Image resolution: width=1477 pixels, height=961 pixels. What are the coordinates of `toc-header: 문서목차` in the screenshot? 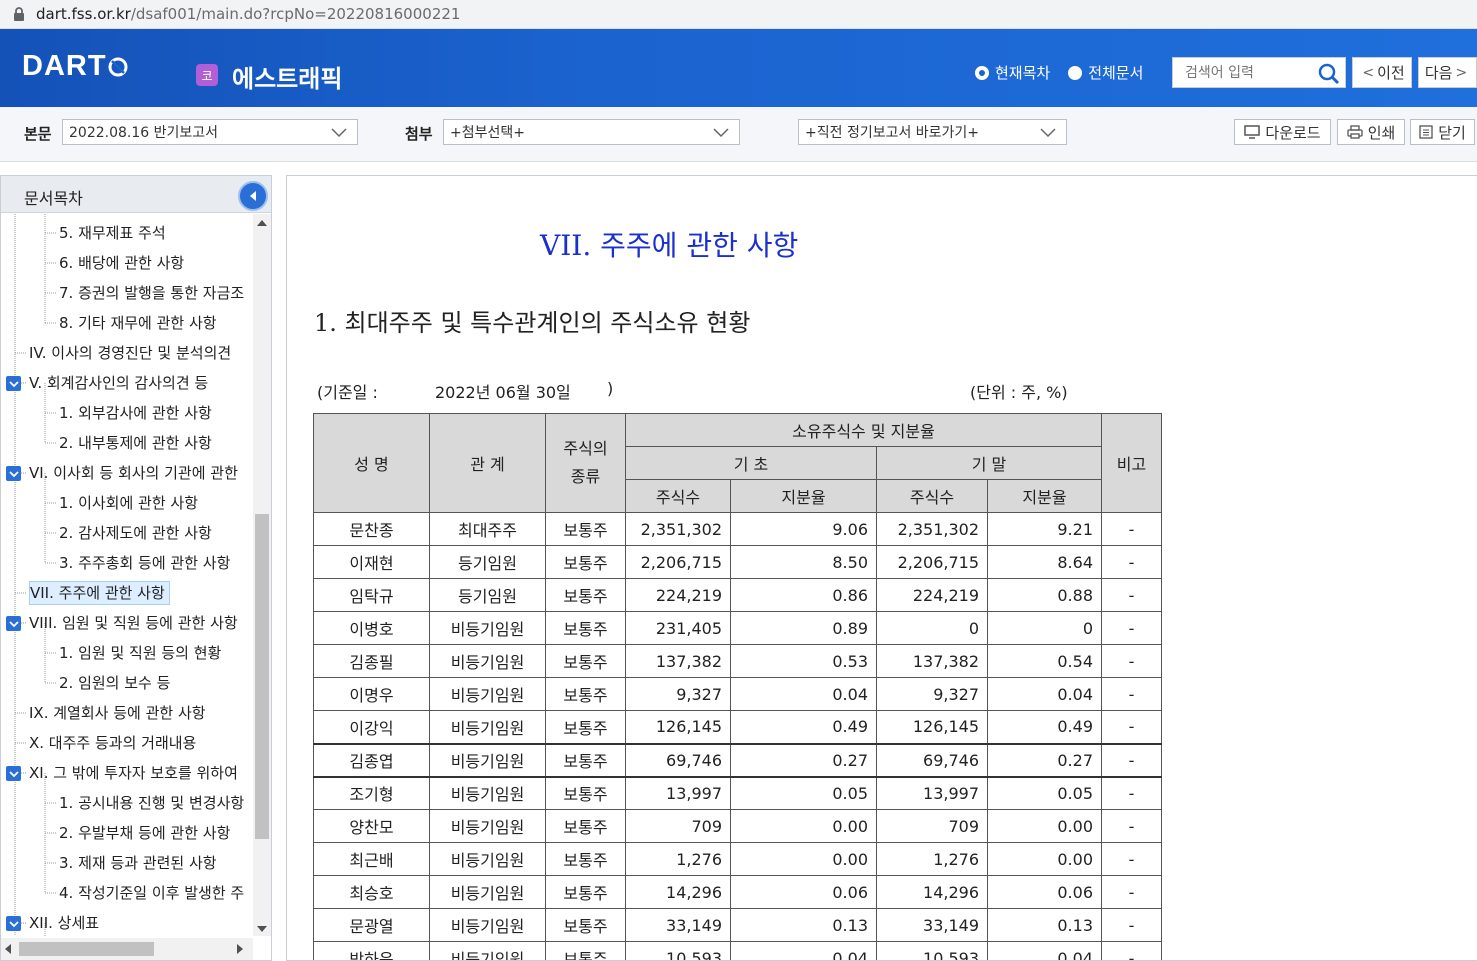 It's located at (136, 194).